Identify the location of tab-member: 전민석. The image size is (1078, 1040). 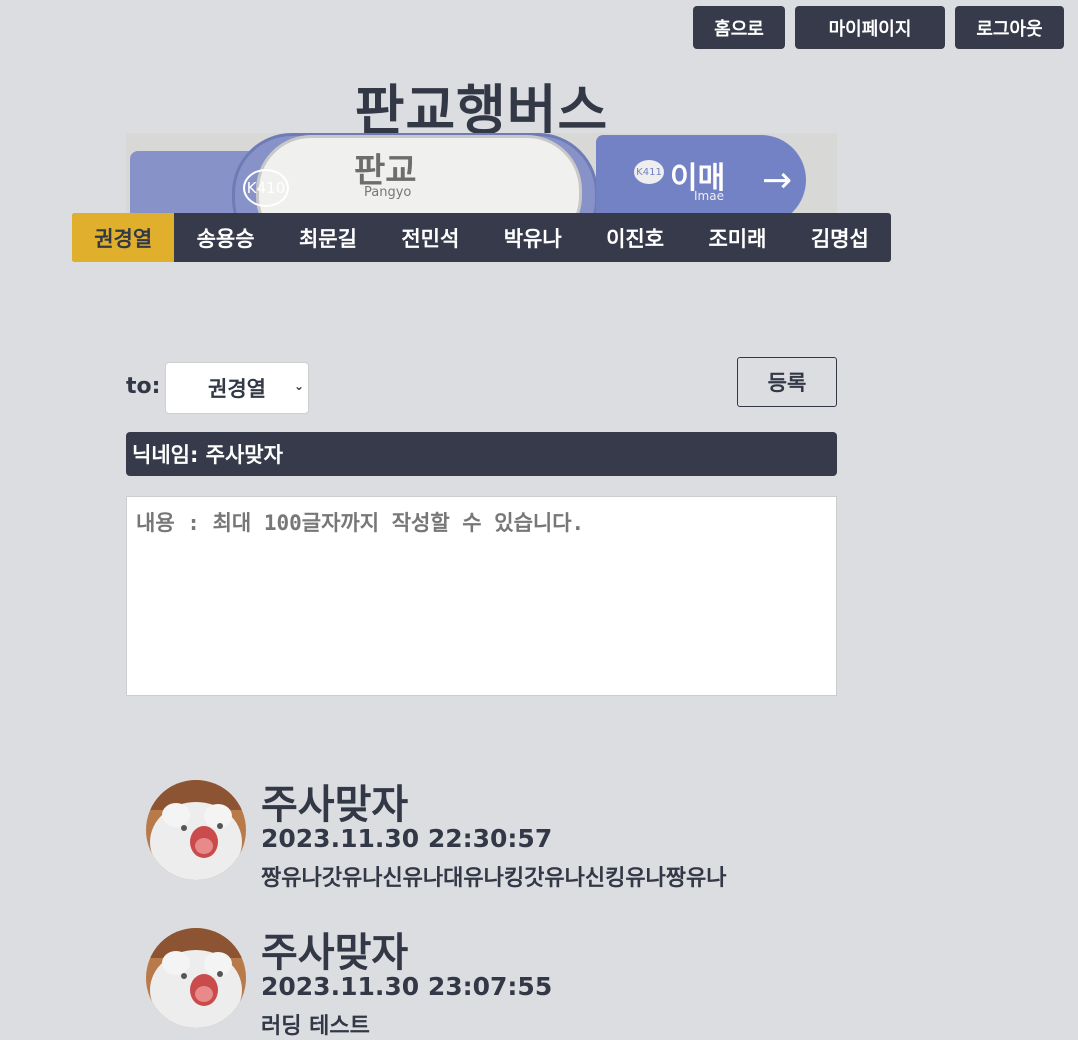
(430, 237).